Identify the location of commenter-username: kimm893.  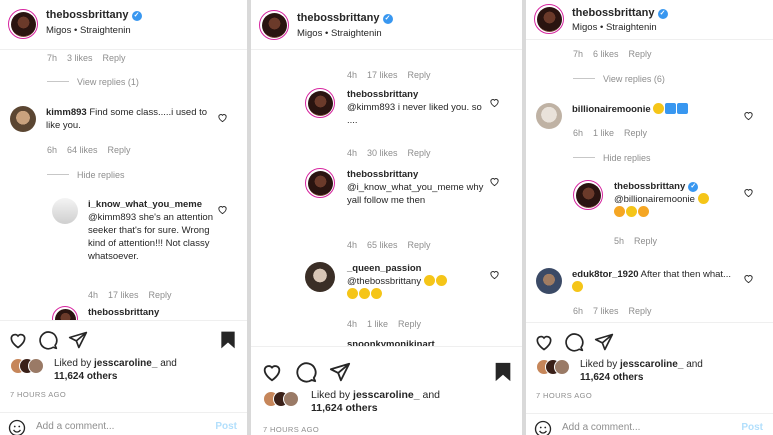
(66, 112).